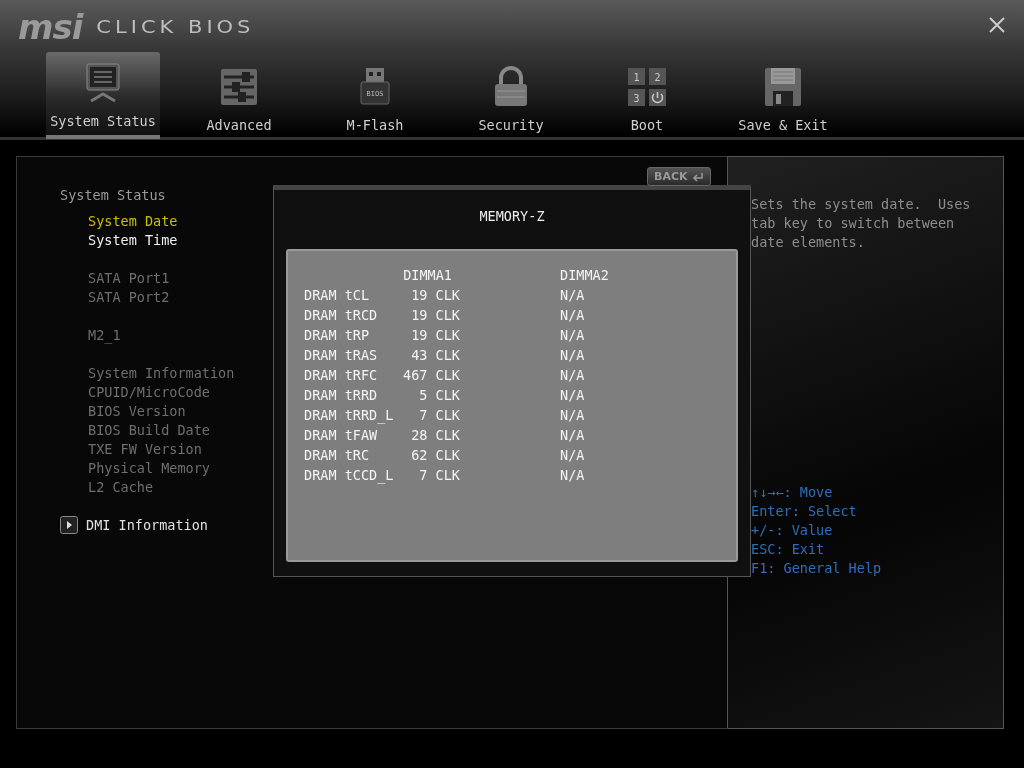  Describe the element at coordinates (149, 392) in the screenshot. I see `menu-item: CPUID/MicroCode` at that location.